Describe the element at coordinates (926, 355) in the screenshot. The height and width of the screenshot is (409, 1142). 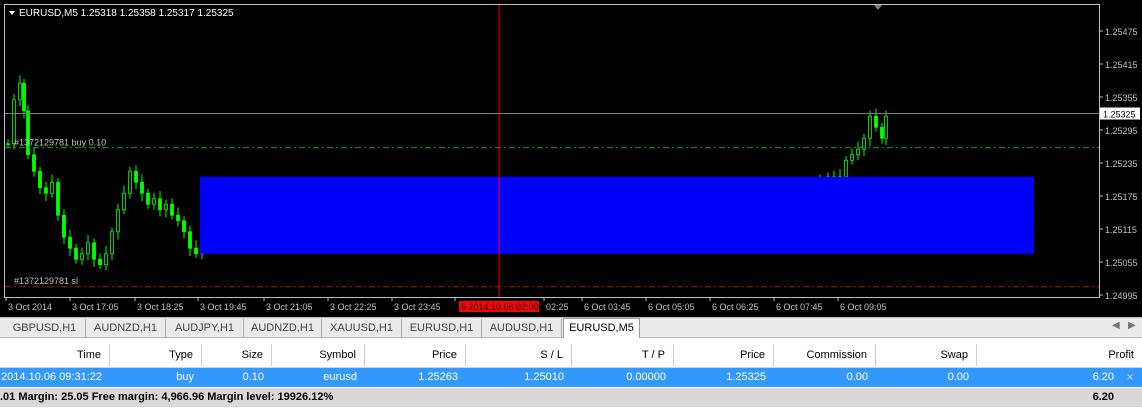
I see `col-swap-header: Swap` at that location.